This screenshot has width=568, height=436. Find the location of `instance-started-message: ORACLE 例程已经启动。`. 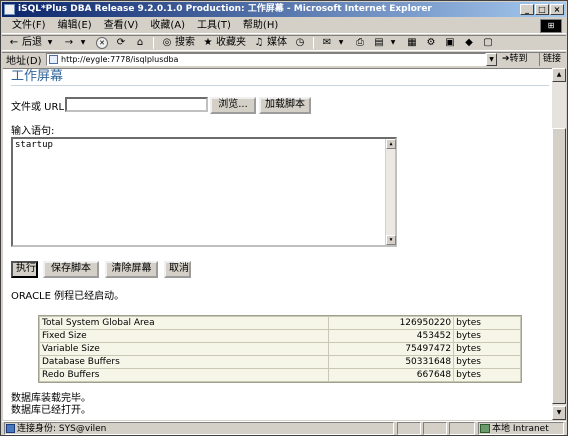

instance-started-message: ORACLE 例程已经启动。 is located at coordinates (68, 296).